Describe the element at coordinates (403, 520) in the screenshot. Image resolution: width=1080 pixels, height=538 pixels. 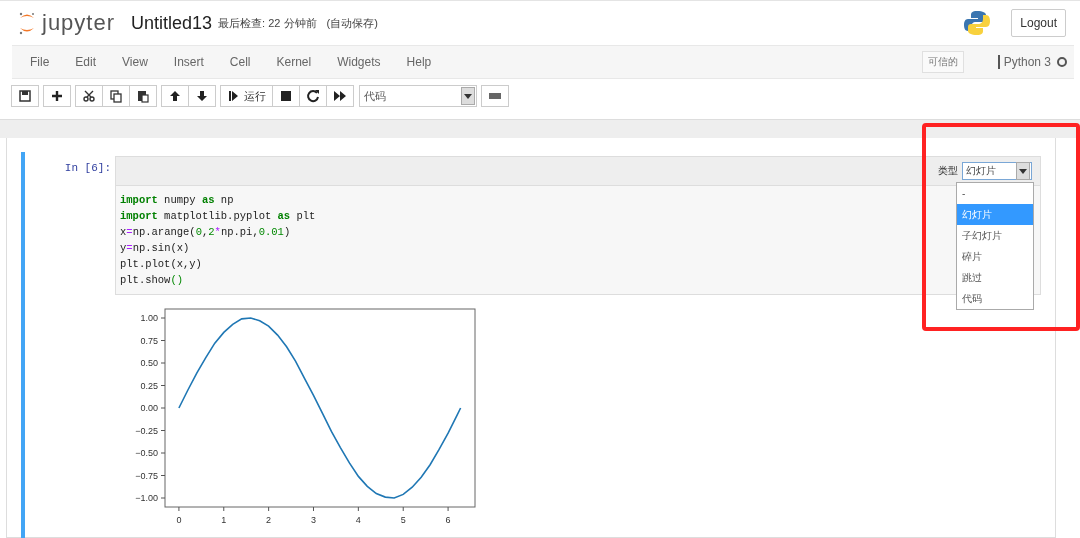
I see `x-tick-label: 5` at that location.